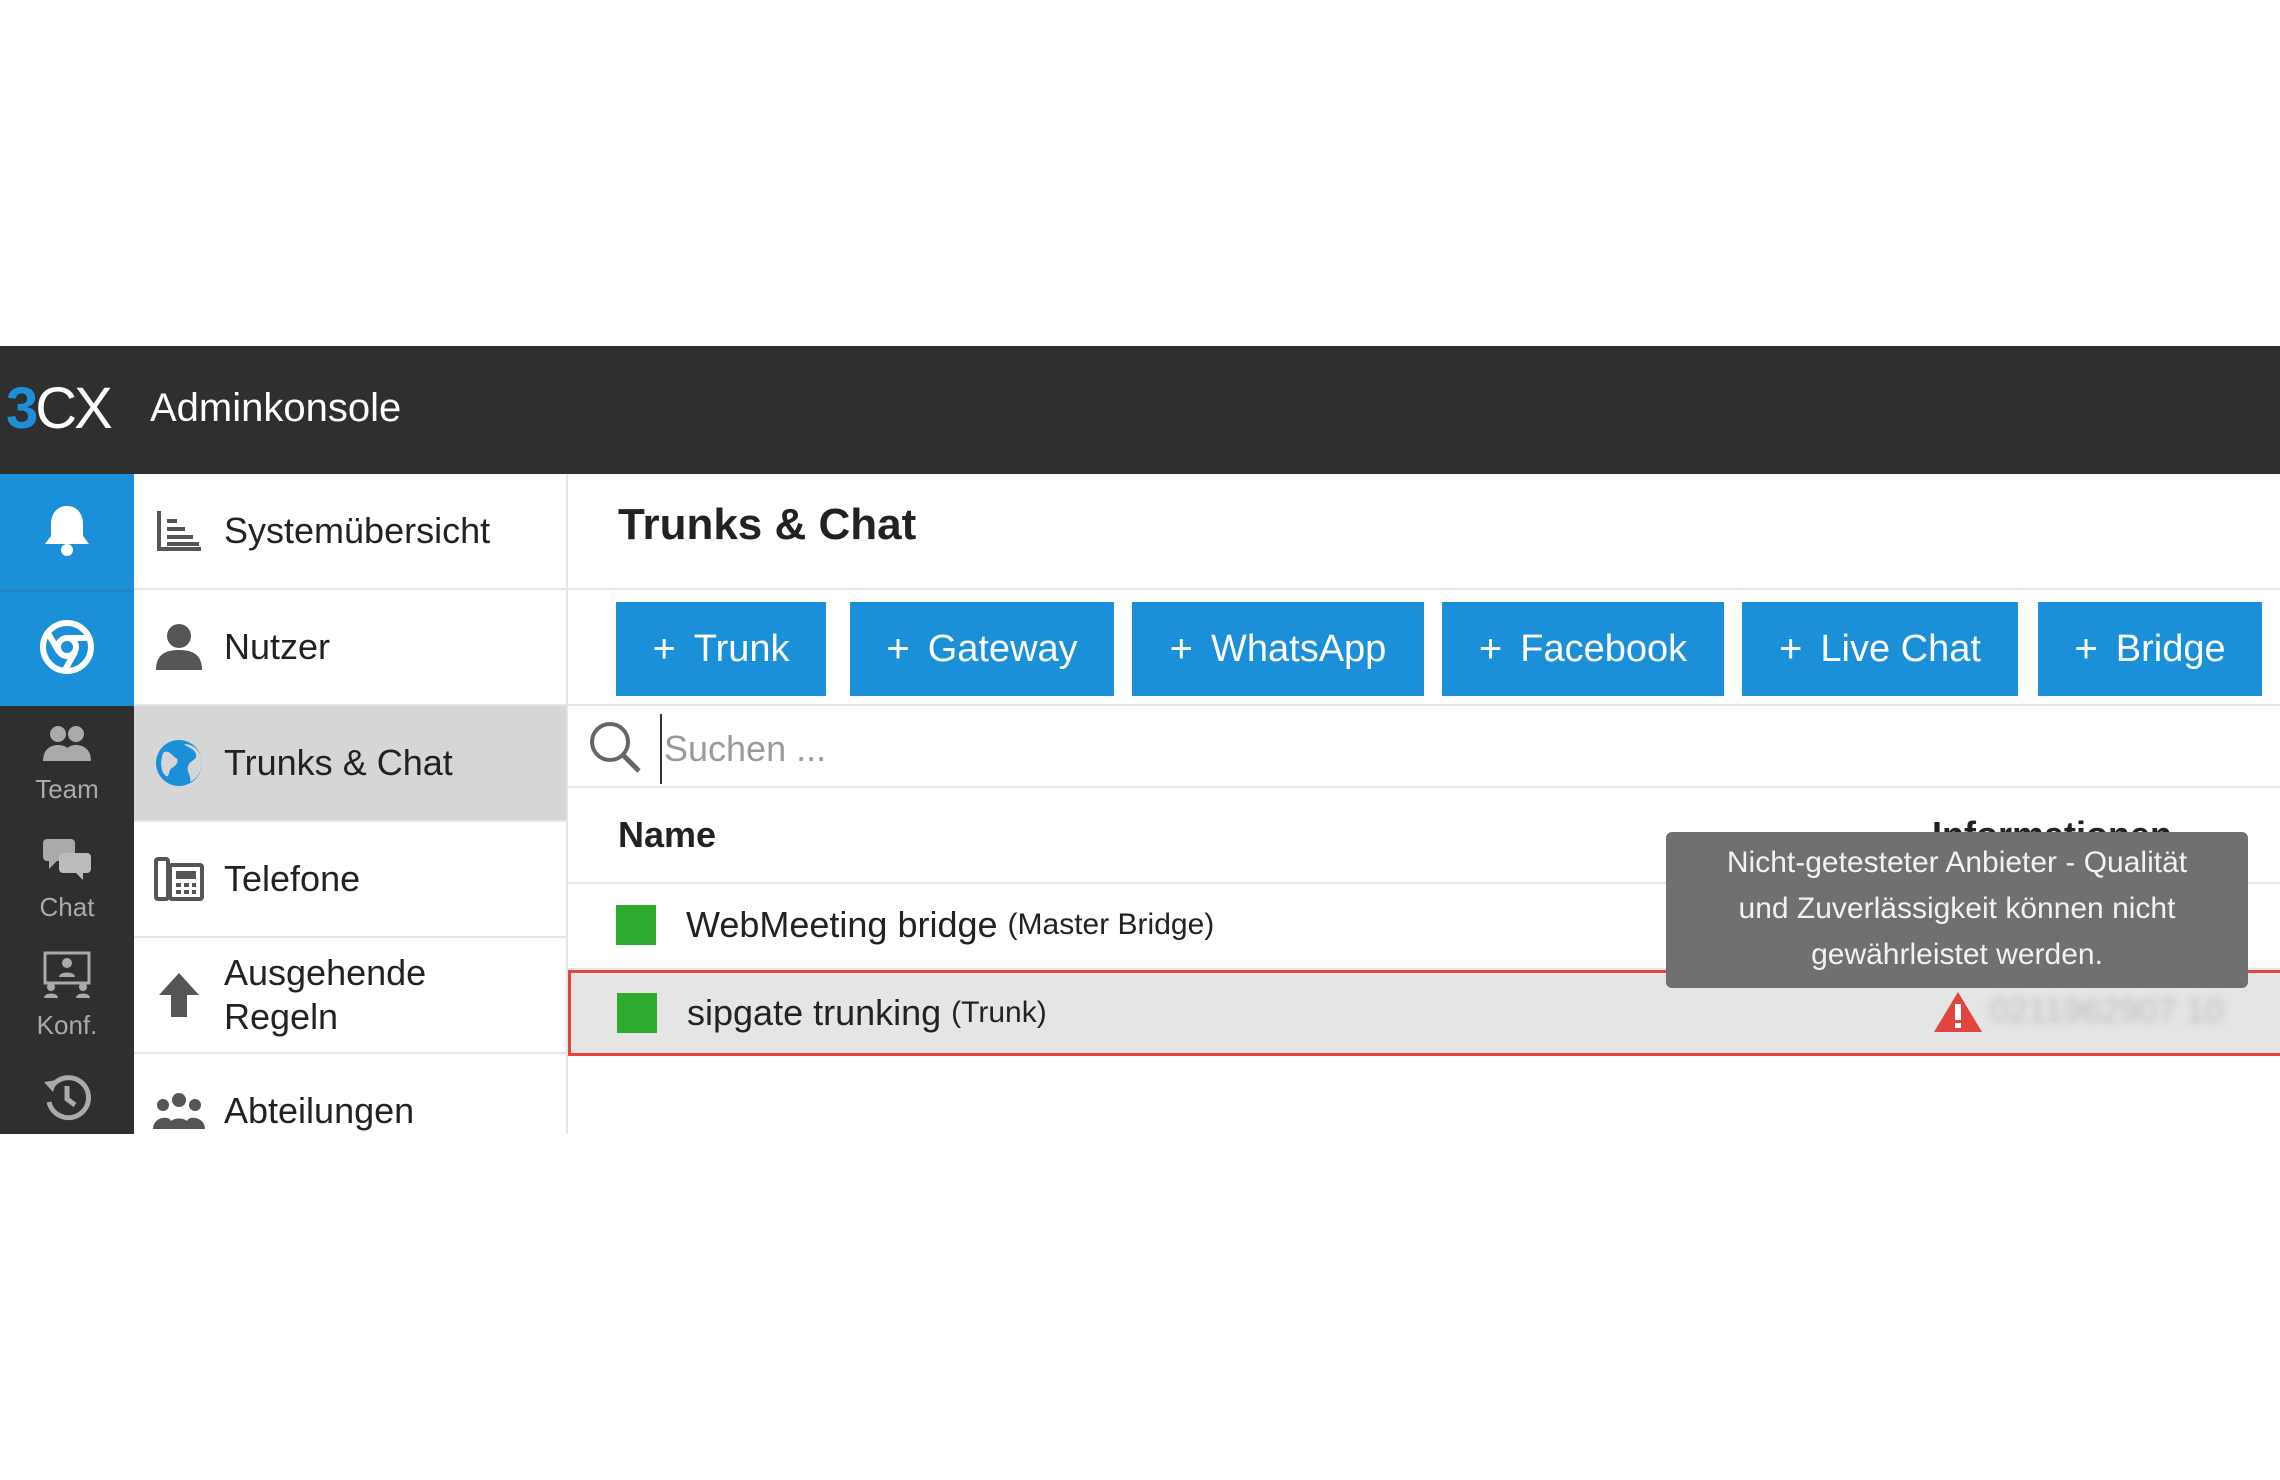  I want to click on button-label: WhatsApp, so click(1299, 648).